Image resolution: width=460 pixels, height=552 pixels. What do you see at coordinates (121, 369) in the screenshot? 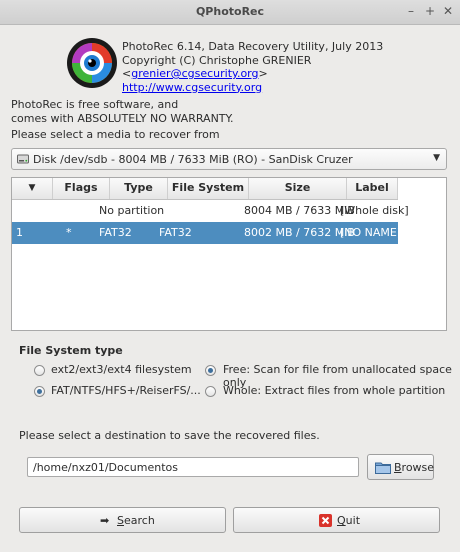
I see `radio-ext-label: ext2/ext3/ext4 filesystem` at bounding box center [121, 369].